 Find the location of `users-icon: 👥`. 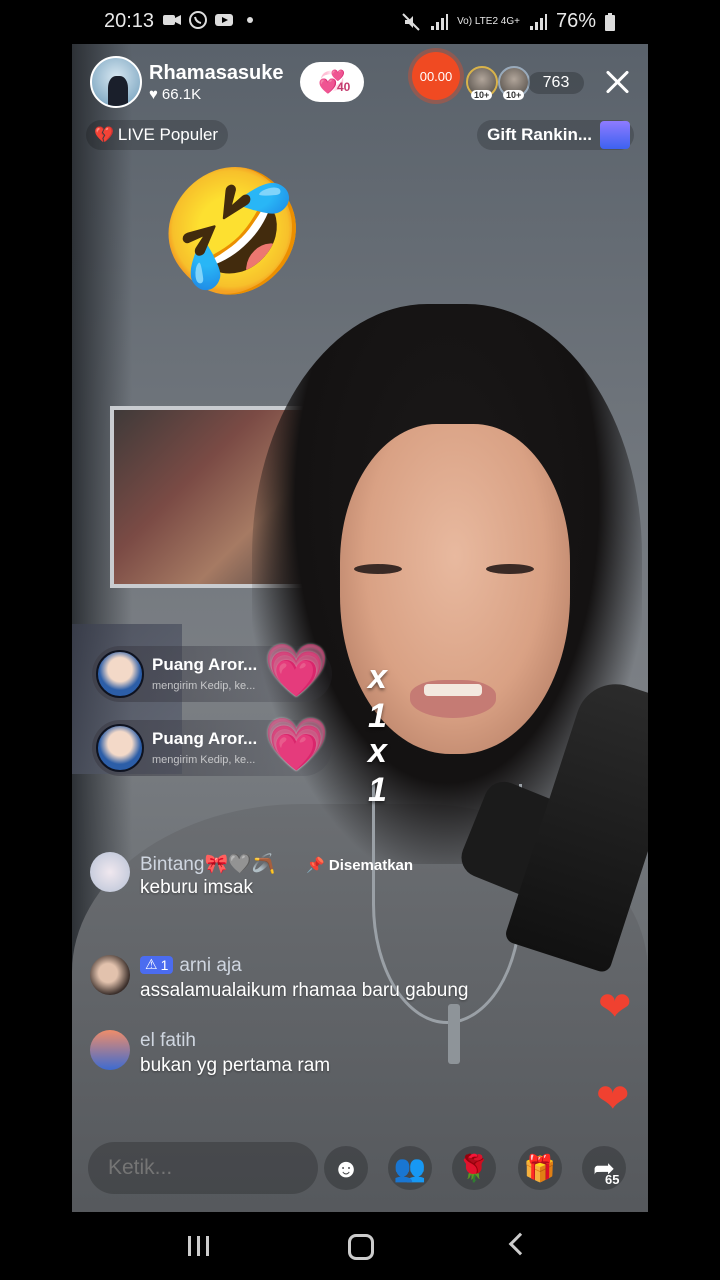

users-icon: 👥 is located at coordinates (410, 1167).